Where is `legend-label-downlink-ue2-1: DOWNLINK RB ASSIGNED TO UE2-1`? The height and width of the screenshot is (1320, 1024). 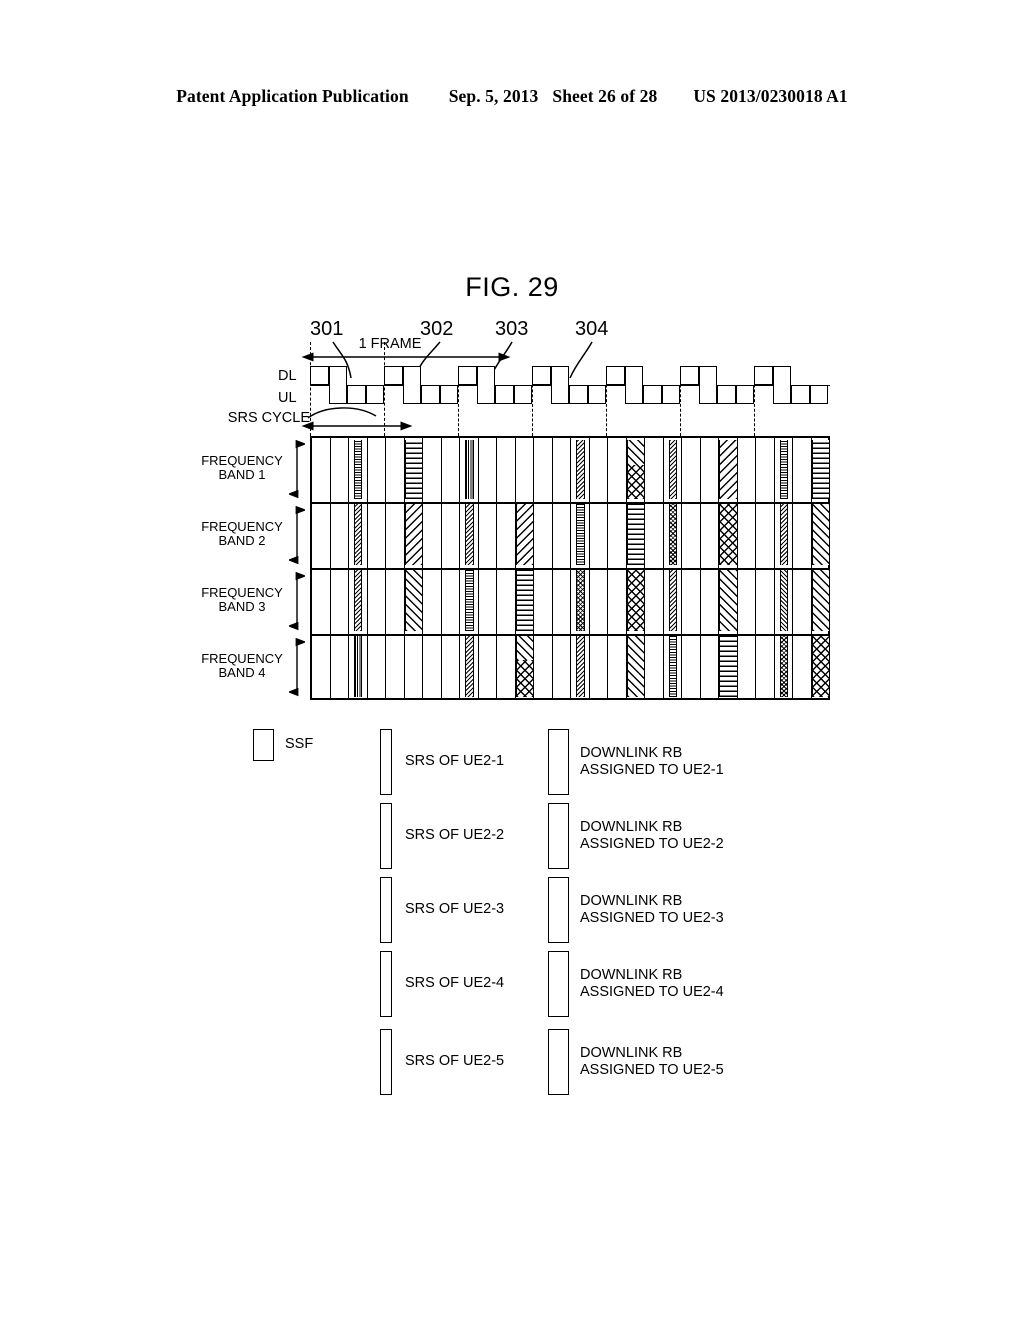 legend-label-downlink-ue2-1: DOWNLINK RB ASSIGNED TO UE2-1 is located at coordinates (652, 761).